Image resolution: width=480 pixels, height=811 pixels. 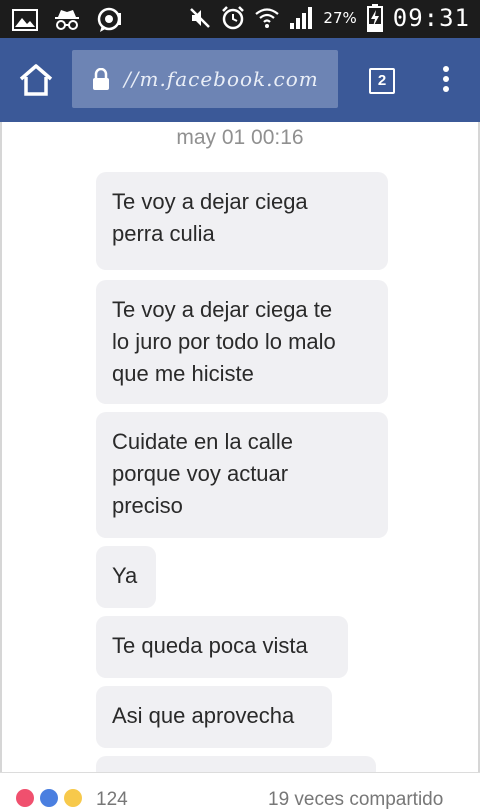 What do you see at coordinates (1, 447) in the screenshot?
I see `frame-border-left` at bounding box center [1, 447].